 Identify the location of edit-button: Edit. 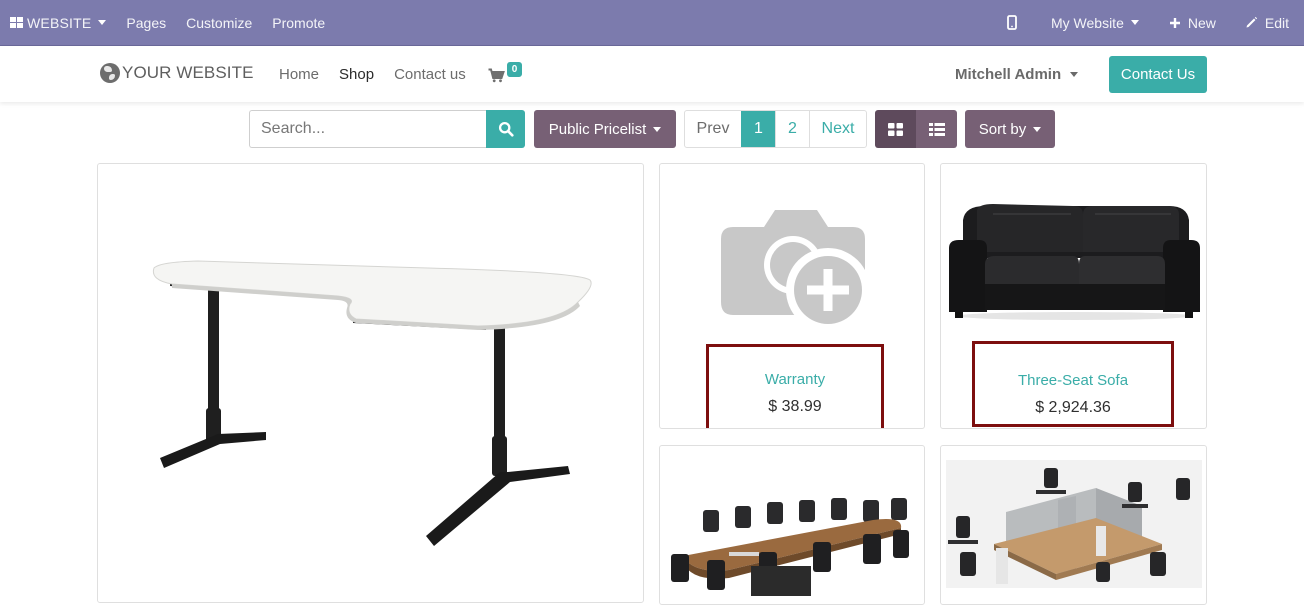
(1269, 22).